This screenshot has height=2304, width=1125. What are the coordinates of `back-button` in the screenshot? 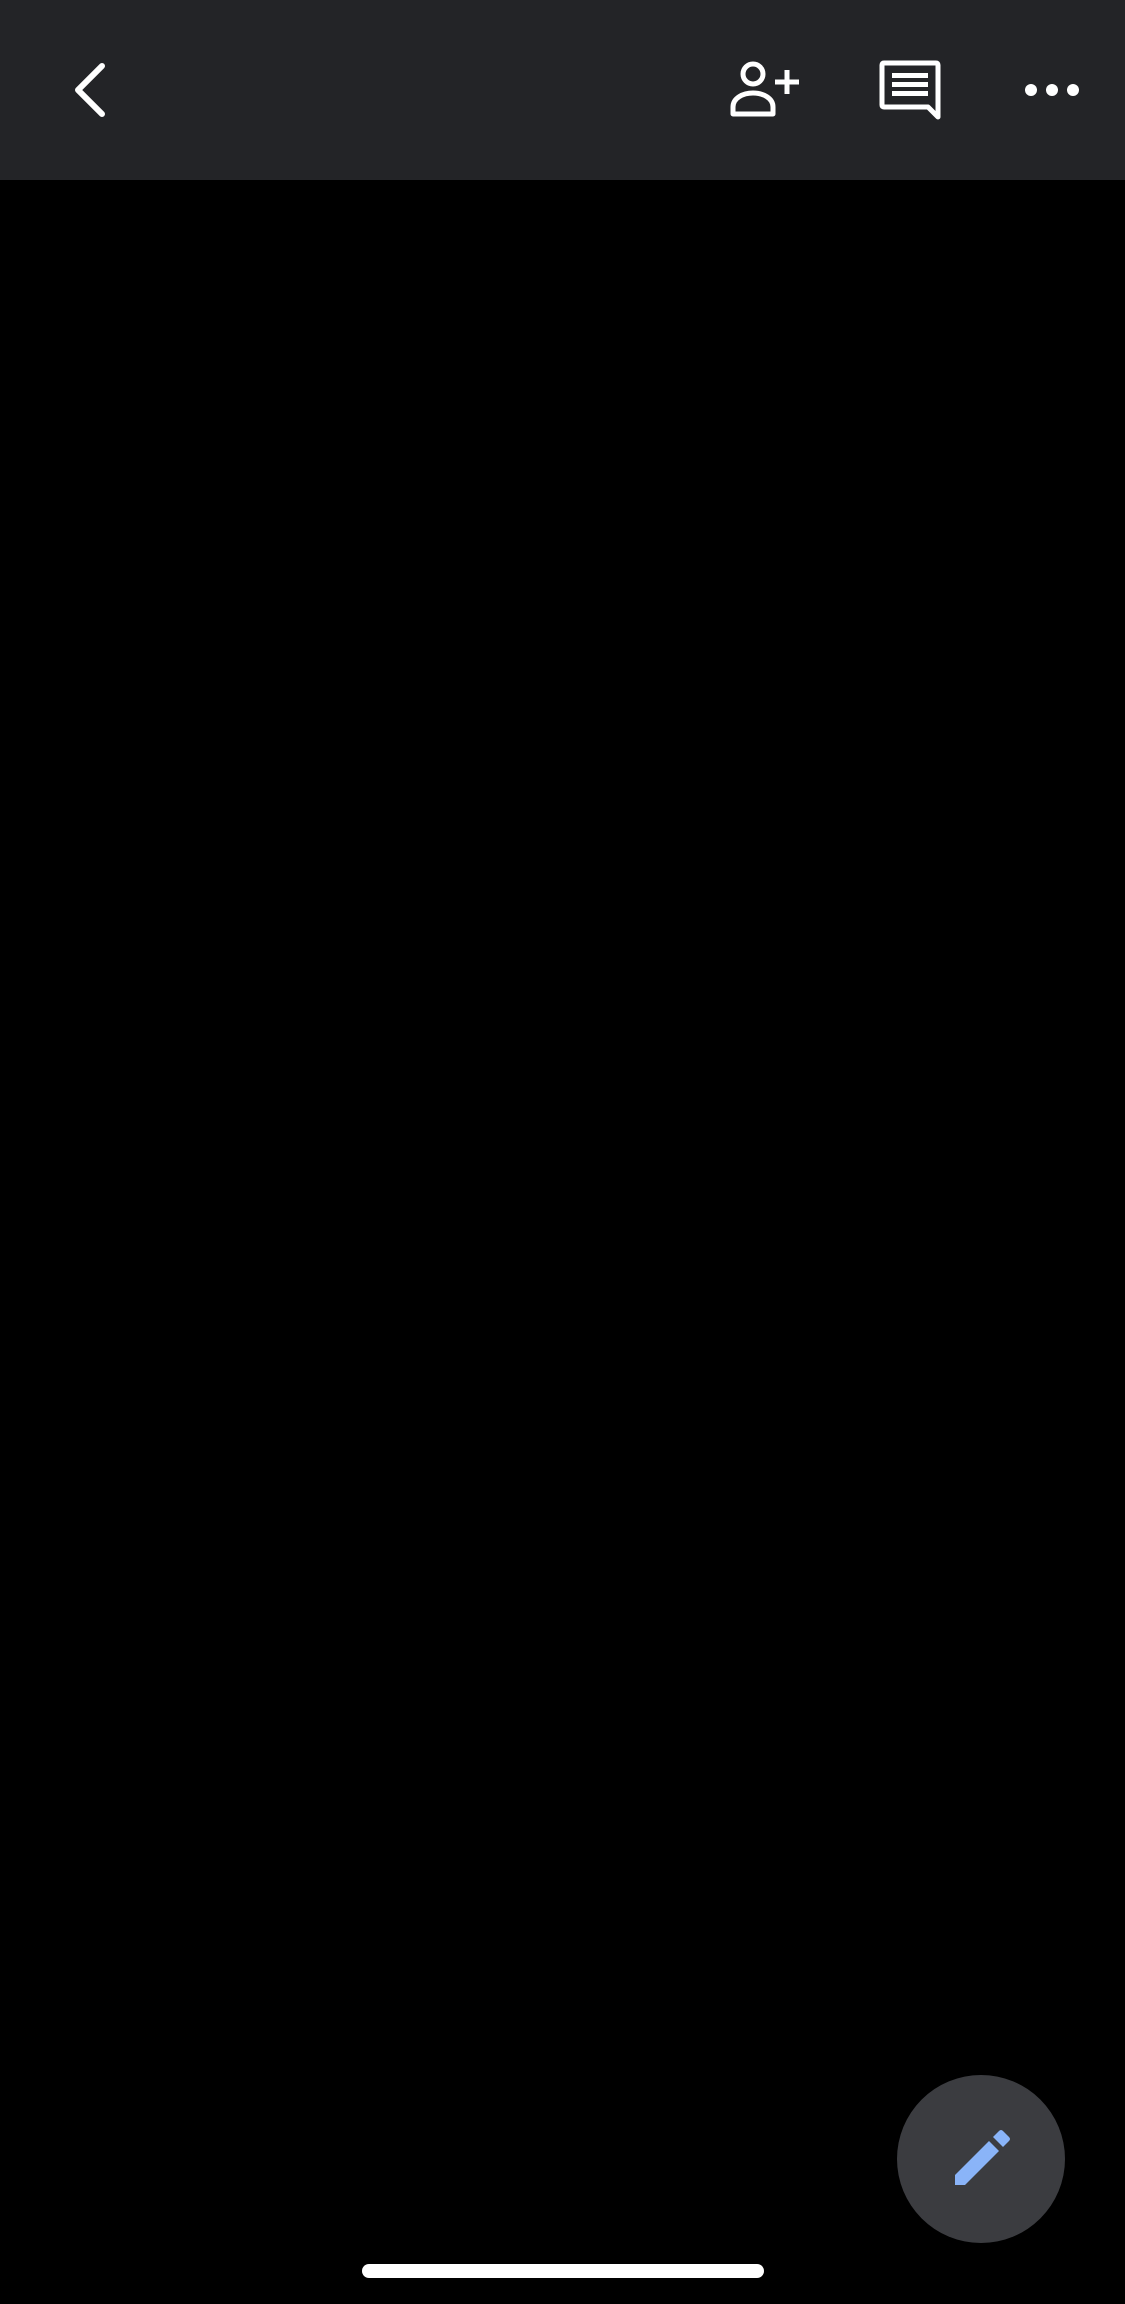 It's located at (90, 90).